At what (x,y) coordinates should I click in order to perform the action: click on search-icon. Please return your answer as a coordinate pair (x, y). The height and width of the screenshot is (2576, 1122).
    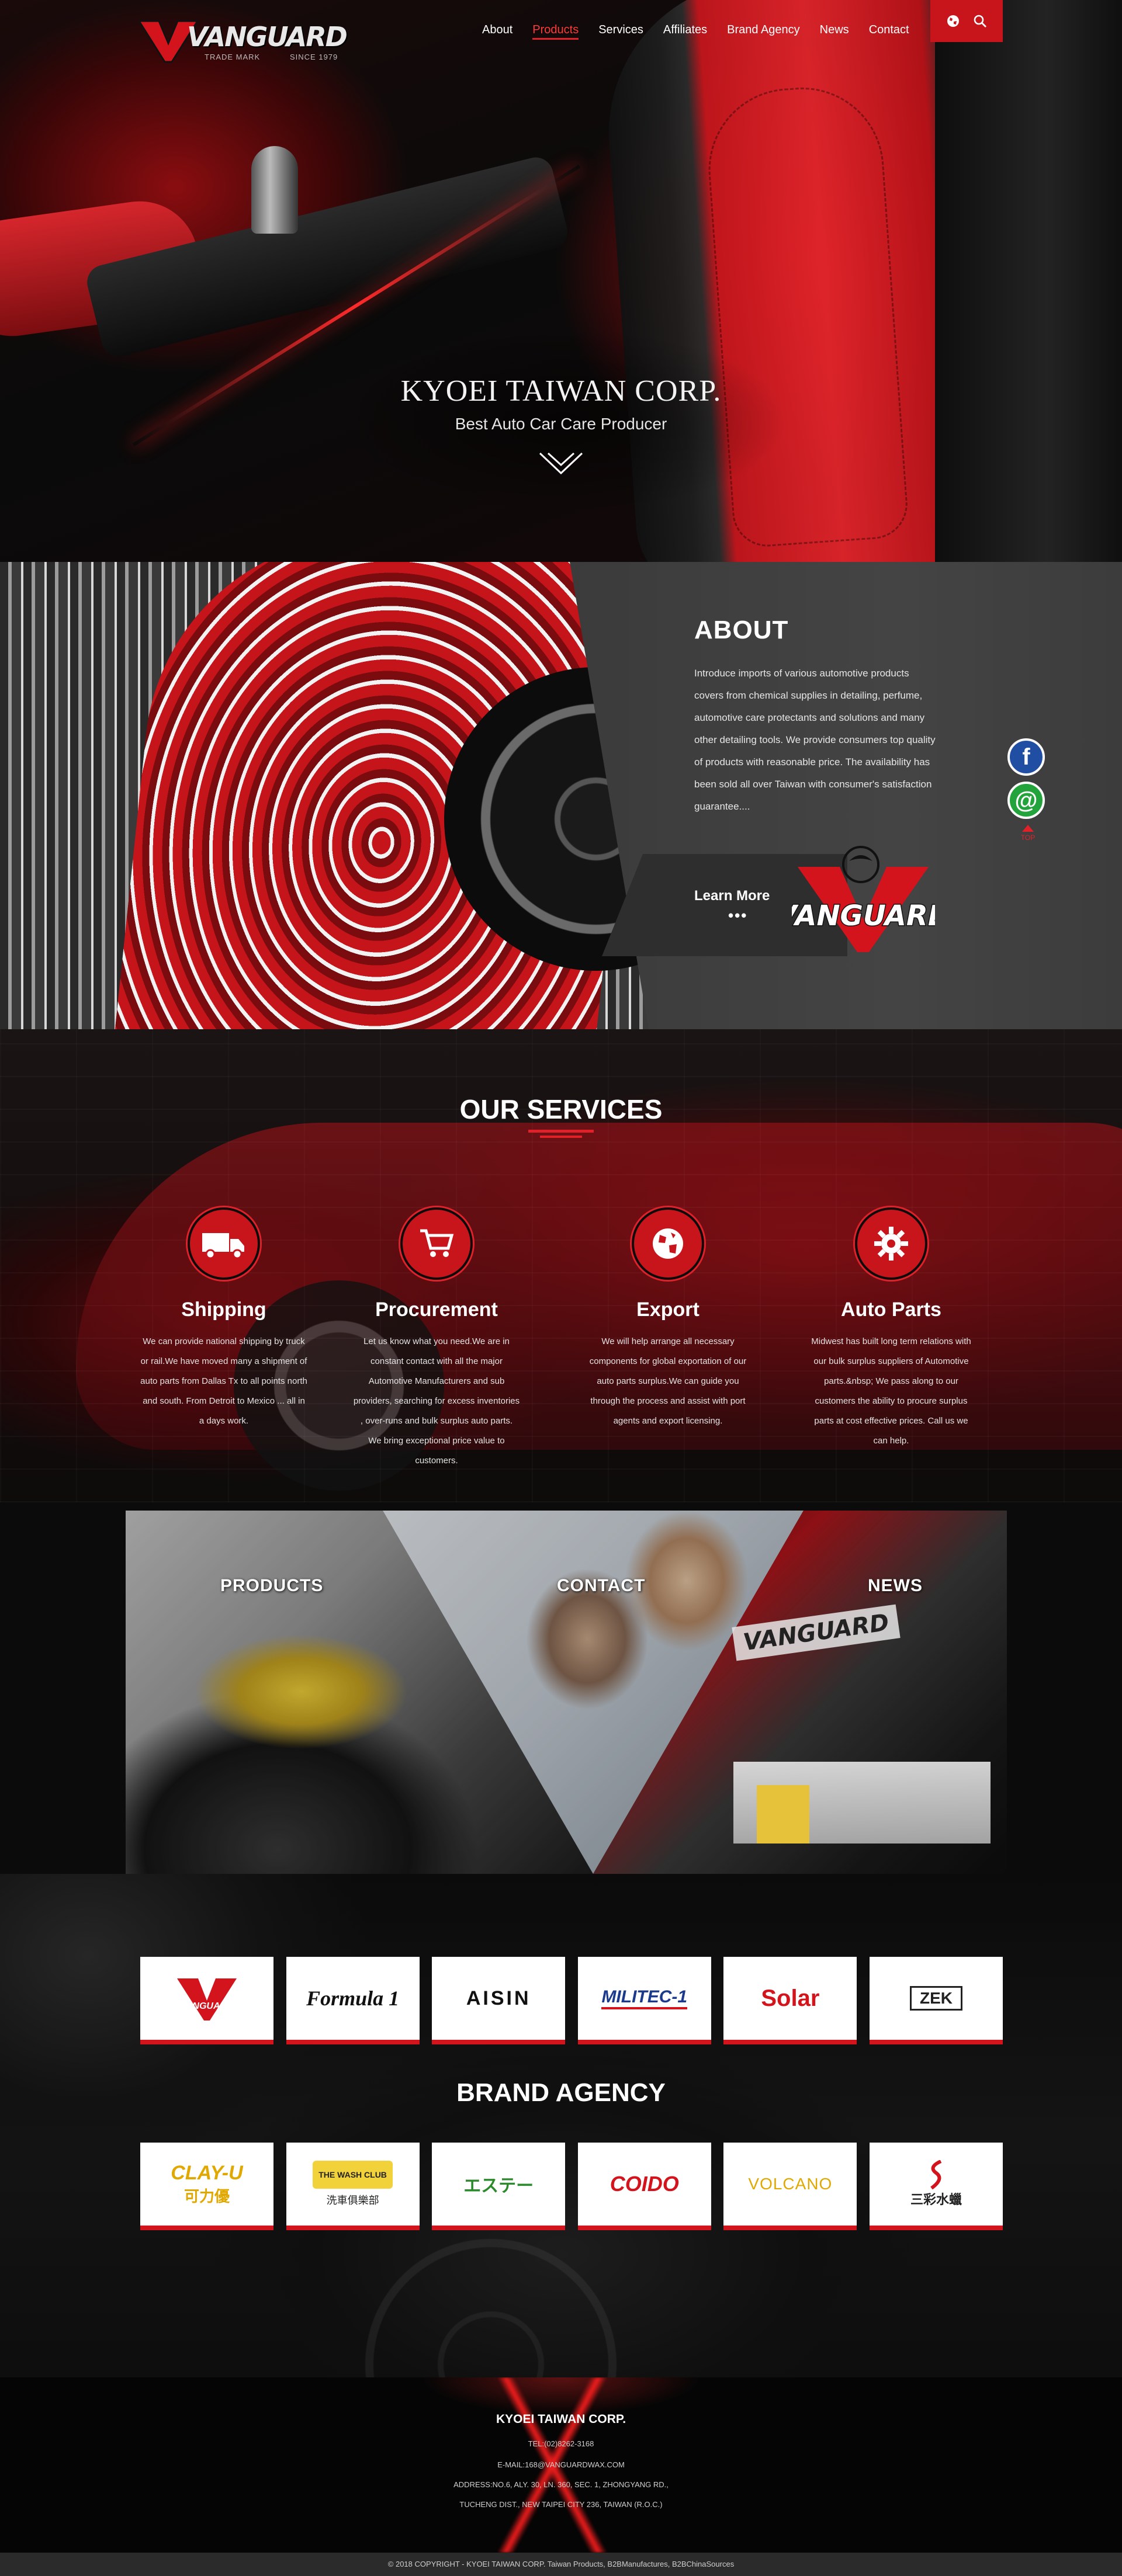
    Looking at the image, I should click on (980, 21).